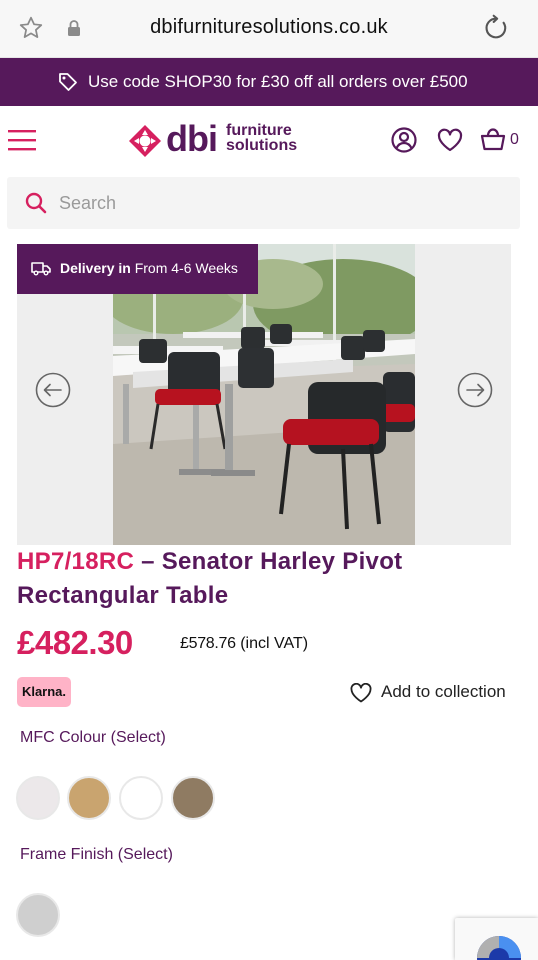 This screenshot has width=538, height=960. I want to click on vat-price-label: (incl VAT), so click(274, 643).